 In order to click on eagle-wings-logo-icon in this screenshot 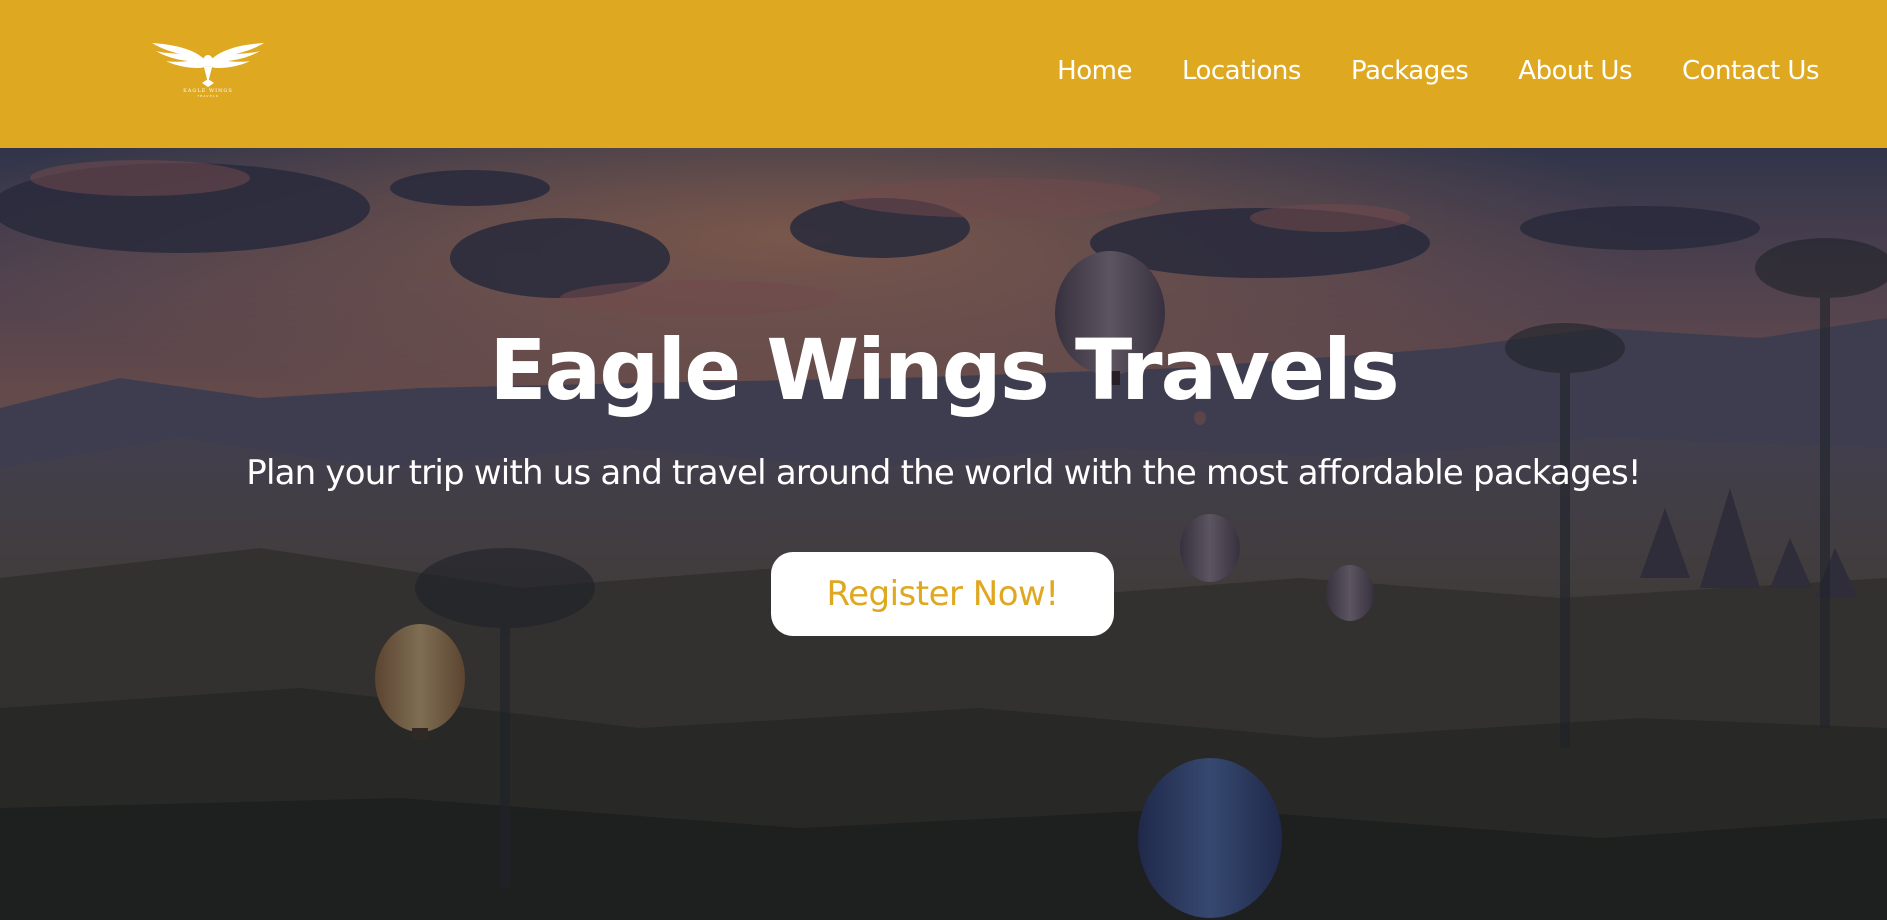, I will do `click(208, 65)`.